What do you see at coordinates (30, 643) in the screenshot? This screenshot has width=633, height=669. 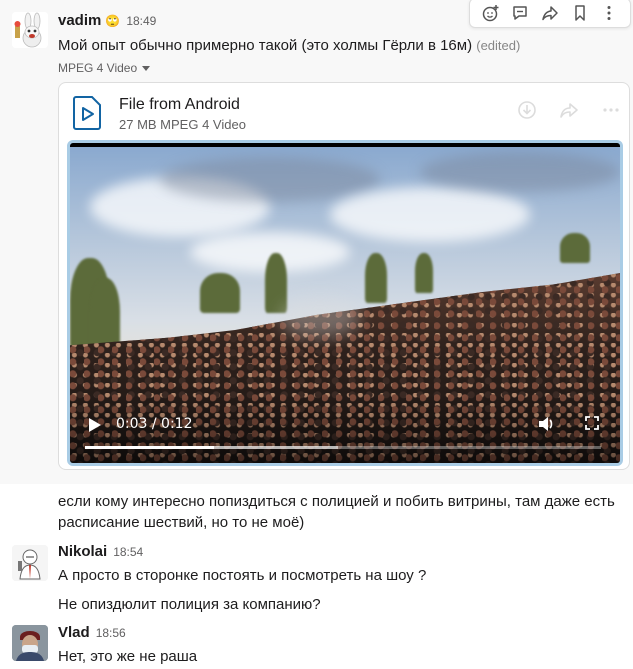 I see `avatar-vlad` at bounding box center [30, 643].